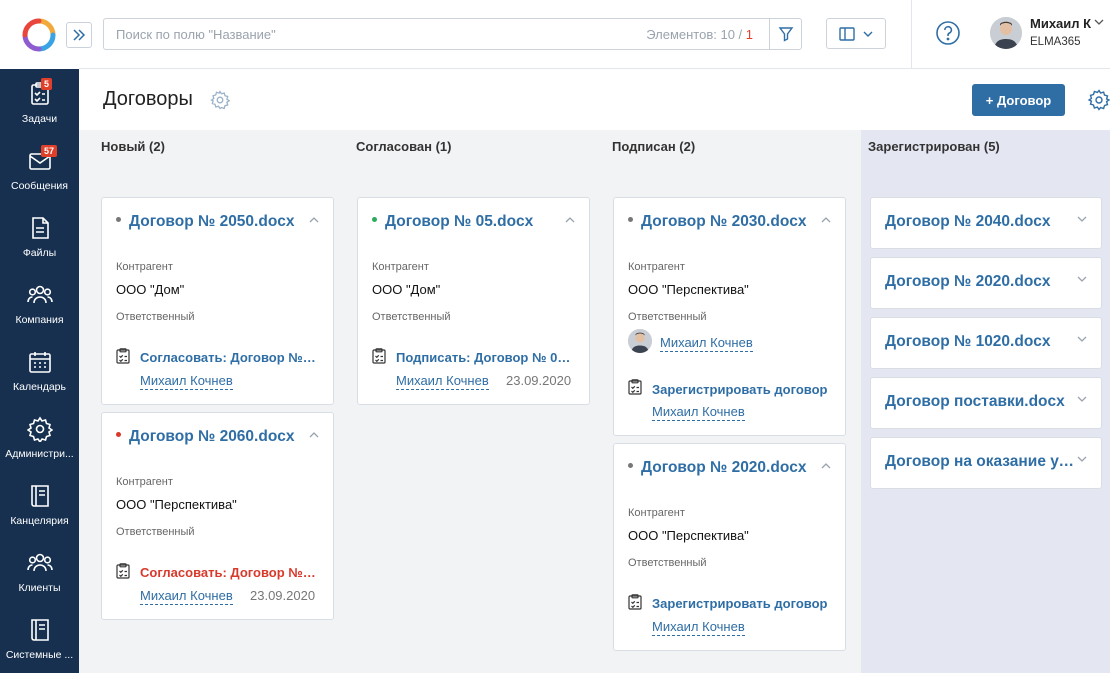  Describe the element at coordinates (724, 221) in the screenshot. I see `card-title-text: Договор № 2030.docx` at that location.